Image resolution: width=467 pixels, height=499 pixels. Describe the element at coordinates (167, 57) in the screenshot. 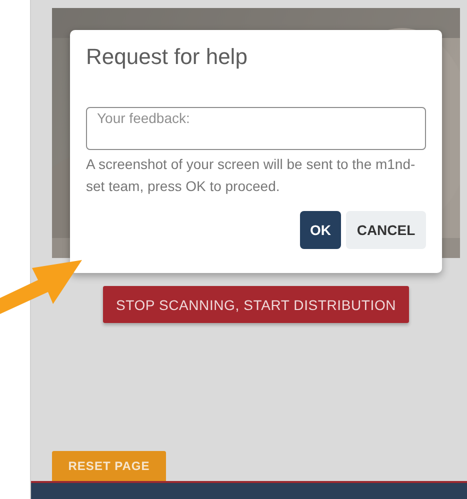

I see `dialog-title: Request for help` at that location.